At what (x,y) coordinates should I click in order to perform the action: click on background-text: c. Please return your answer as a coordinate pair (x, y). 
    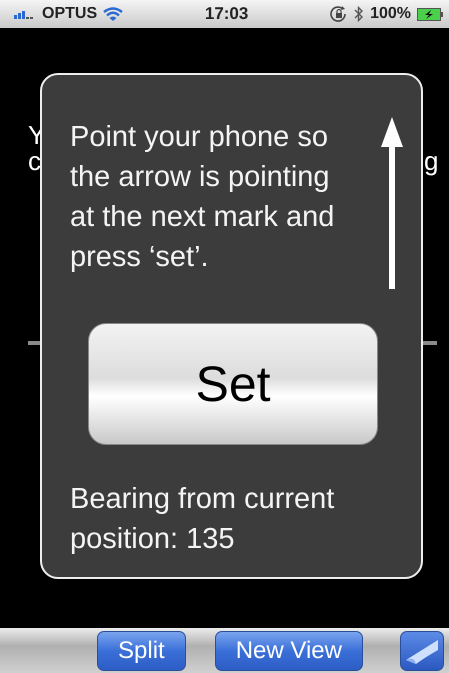
    Looking at the image, I should click on (34, 161).